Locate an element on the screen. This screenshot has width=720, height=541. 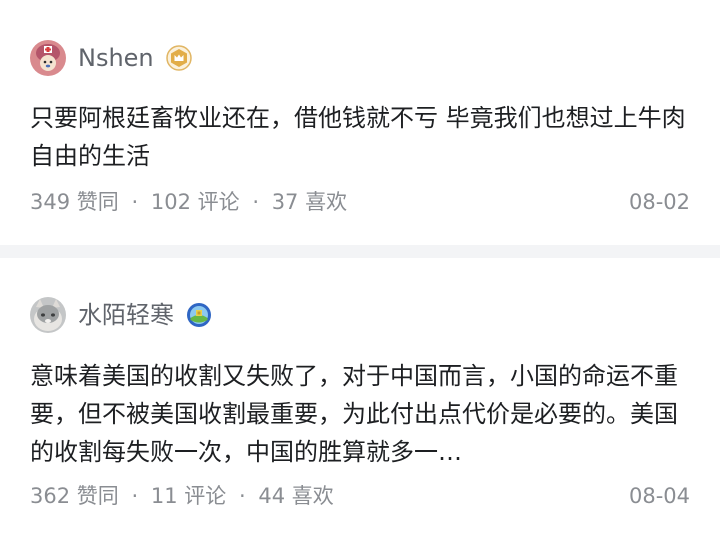
author-name: Nshen is located at coordinates (116, 58).